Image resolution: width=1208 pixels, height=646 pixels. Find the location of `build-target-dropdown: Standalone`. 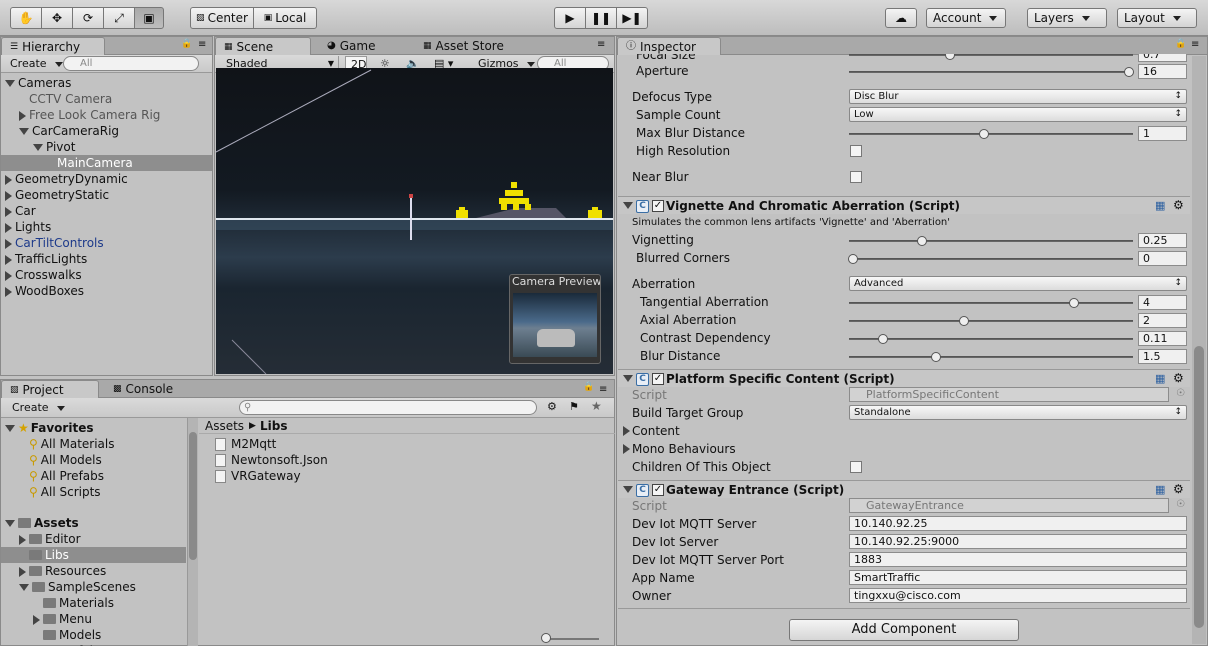

build-target-dropdown: Standalone is located at coordinates (1018, 412).